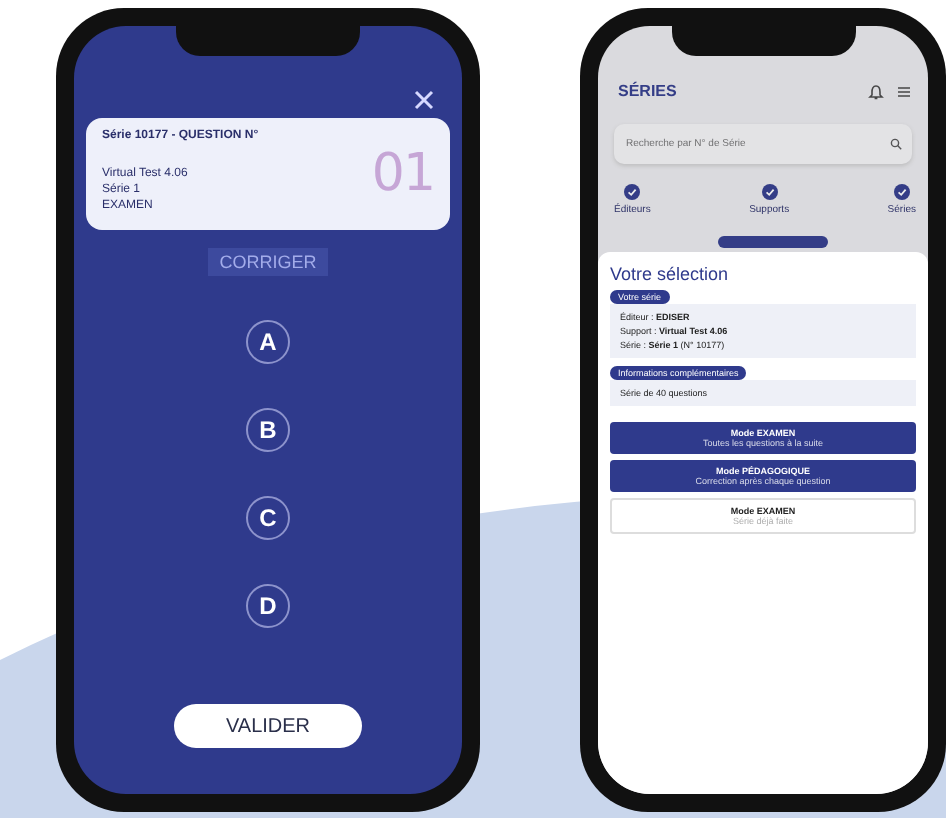 This screenshot has width=946, height=818. What do you see at coordinates (904, 91) in the screenshot?
I see `menu-icon` at bounding box center [904, 91].